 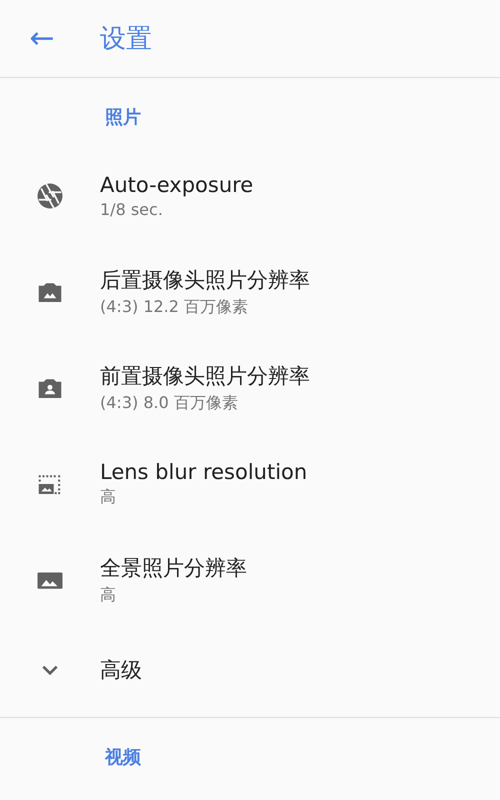 I want to click on setting-title: Auto-exposure, so click(x=177, y=185).